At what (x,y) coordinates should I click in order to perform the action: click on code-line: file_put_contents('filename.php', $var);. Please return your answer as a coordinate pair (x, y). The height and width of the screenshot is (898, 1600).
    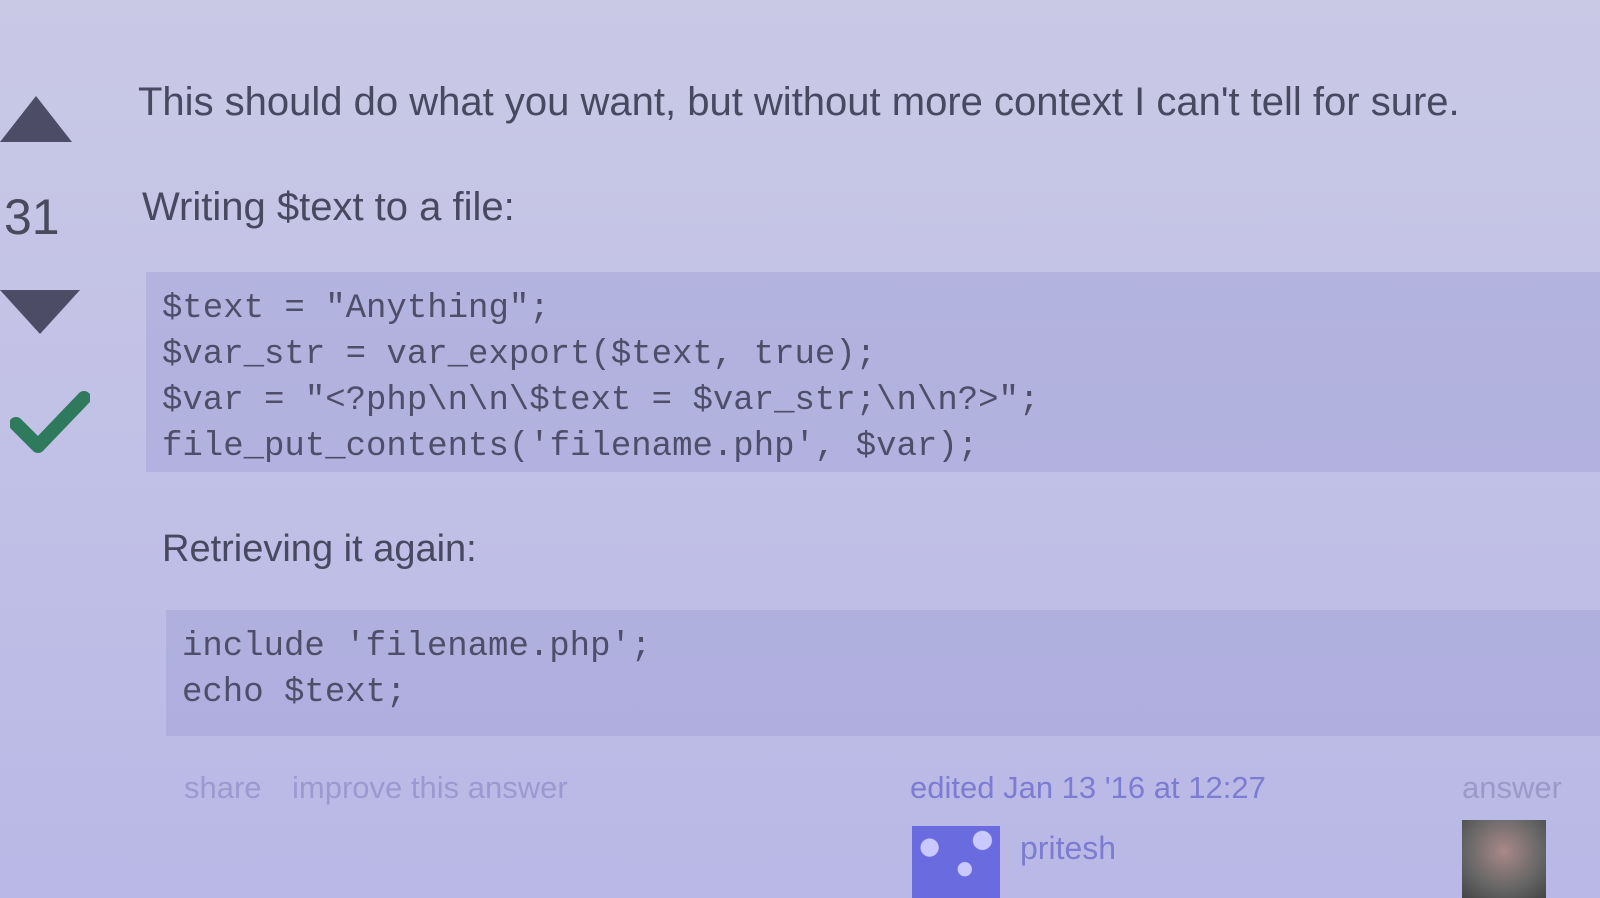
    Looking at the image, I should click on (570, 447).